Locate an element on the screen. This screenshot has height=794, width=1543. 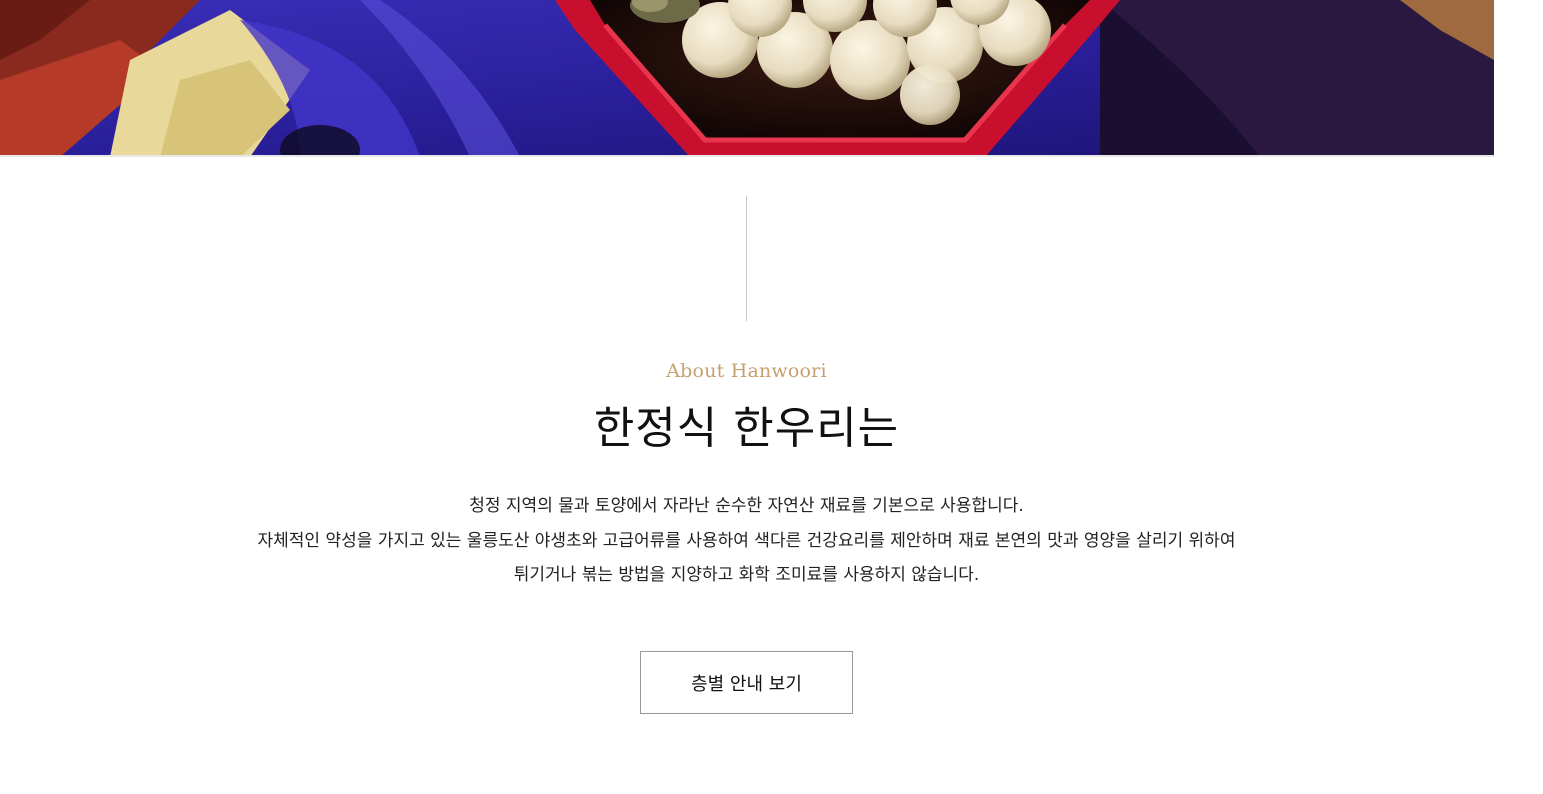
description-line: 튀기거나 볶는 방법을 지양하고 화학 조미료를 사용하지 않습니다. is located at coordinates (746, 575).